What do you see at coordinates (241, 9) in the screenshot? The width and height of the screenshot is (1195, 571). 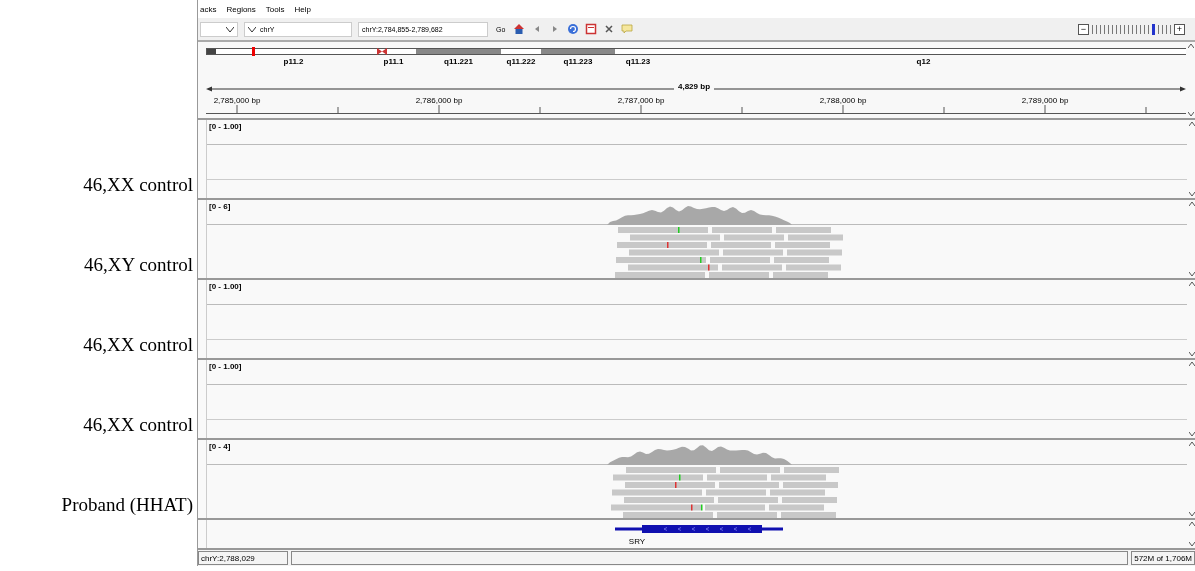 I see `menu-item: Regions` at bounding box center [241, 9].